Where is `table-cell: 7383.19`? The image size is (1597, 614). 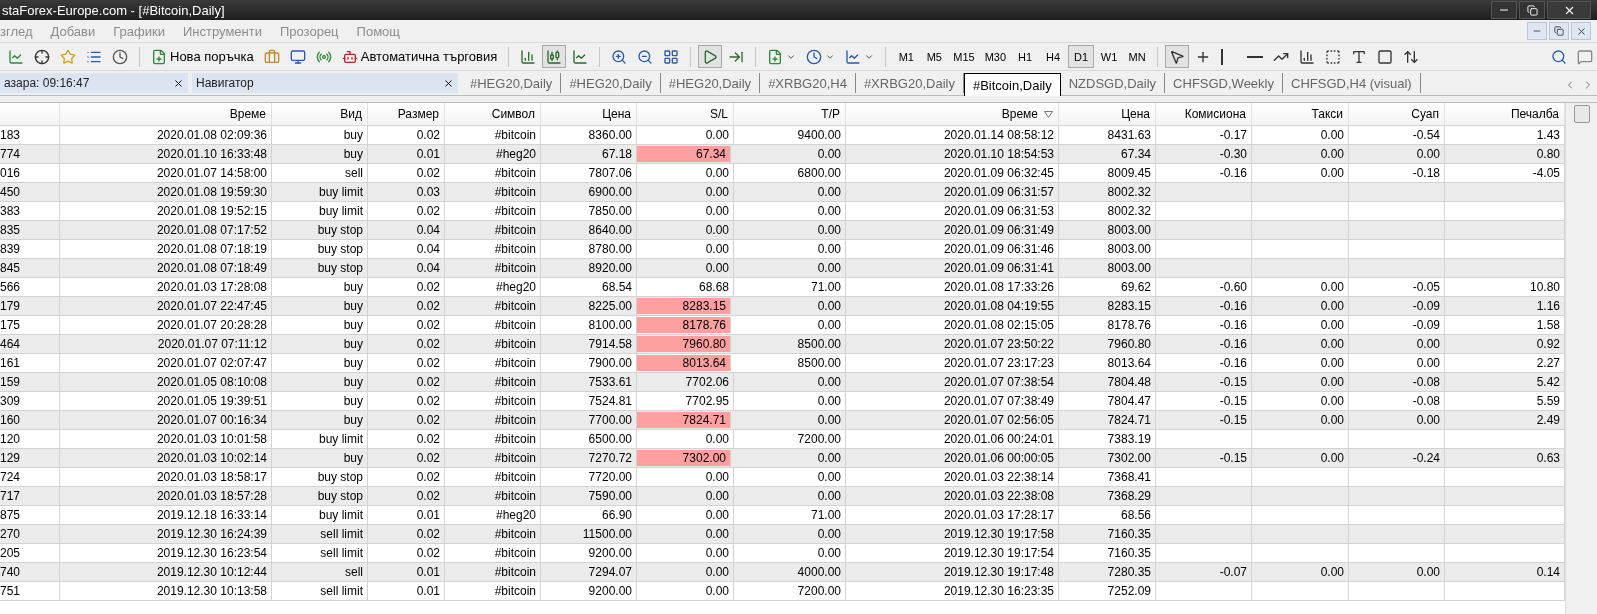 table-cell: 7383.19 is located at coordinates (1107, 439).